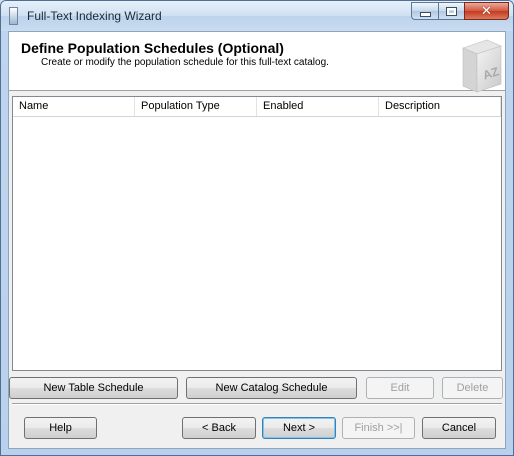  I want to click on back-button: < Back, so click(219, 428).